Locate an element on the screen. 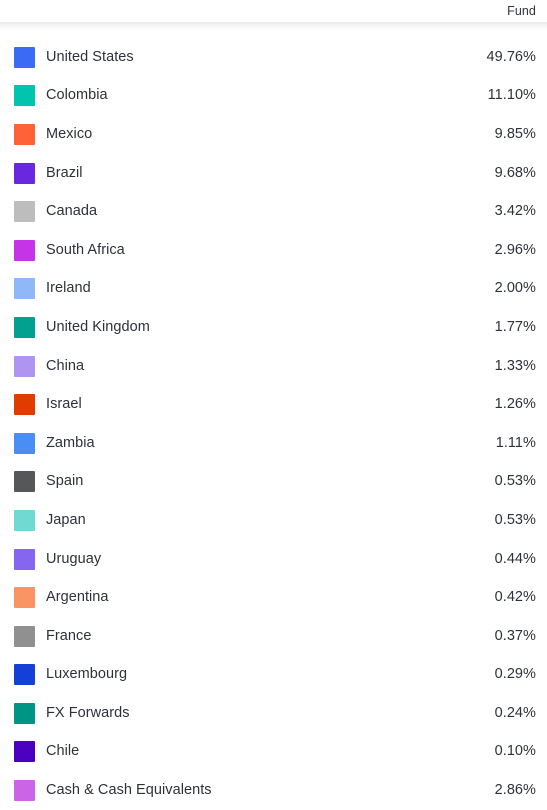  row-weight-value: 2.96% is located at coordinates (515, 249).